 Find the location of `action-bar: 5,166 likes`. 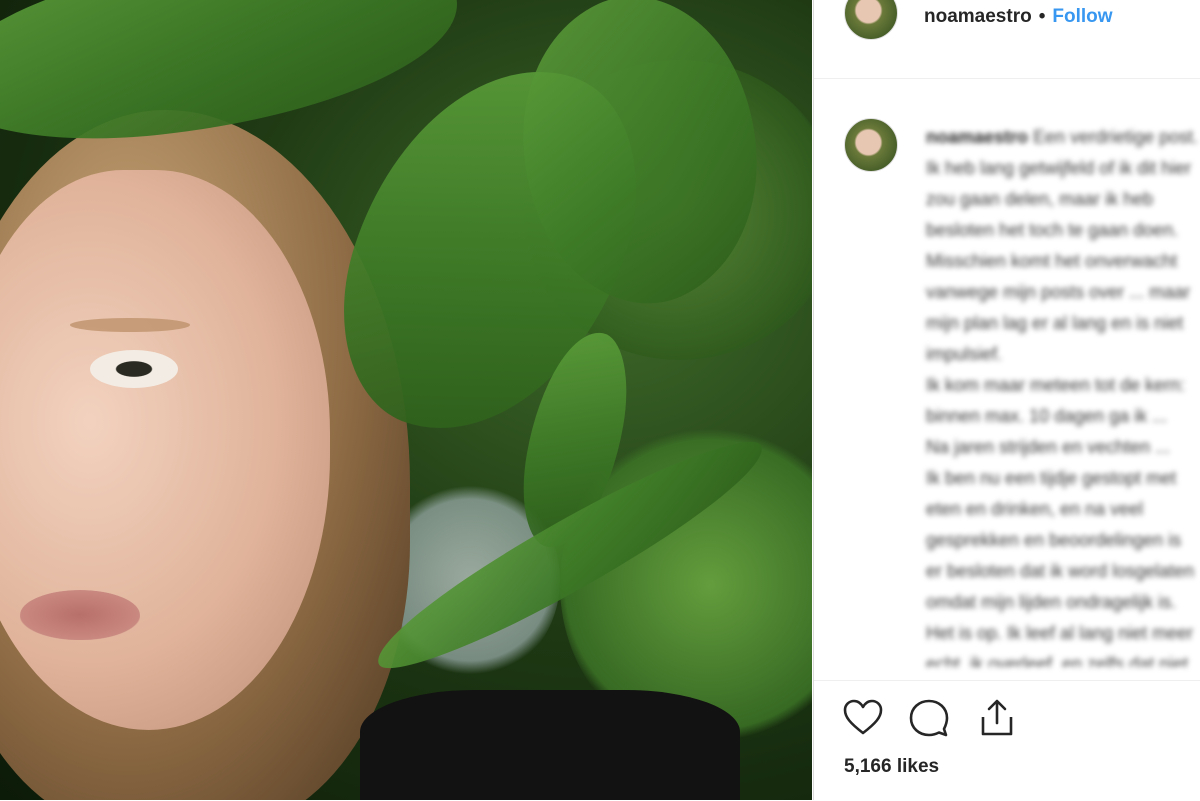

action-bar: 5,166 likes is located at coordinates (1007, 740).